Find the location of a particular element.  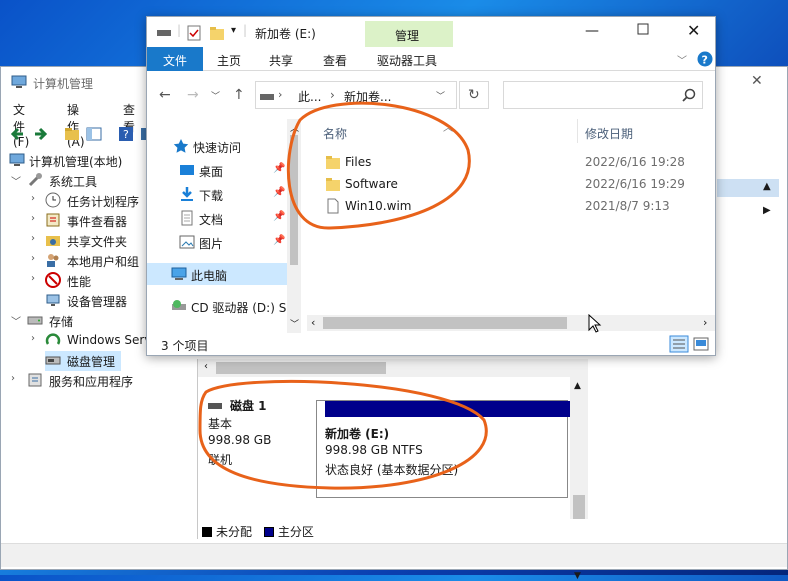

maximize-icon is located at coordinates (643, 29).